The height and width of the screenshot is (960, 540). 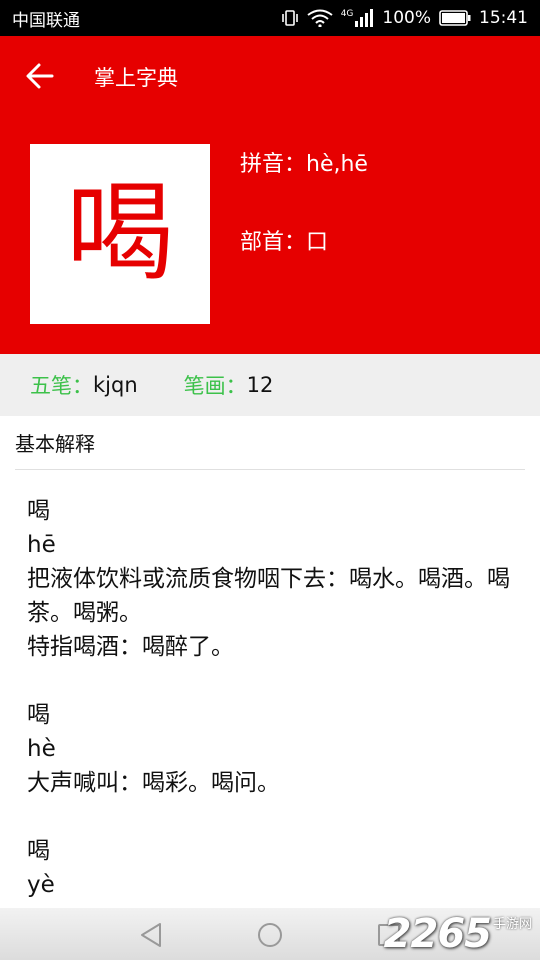 I want to click on entry-line: 特指喝酒：喝醉了。, so click(x=130, y=647).